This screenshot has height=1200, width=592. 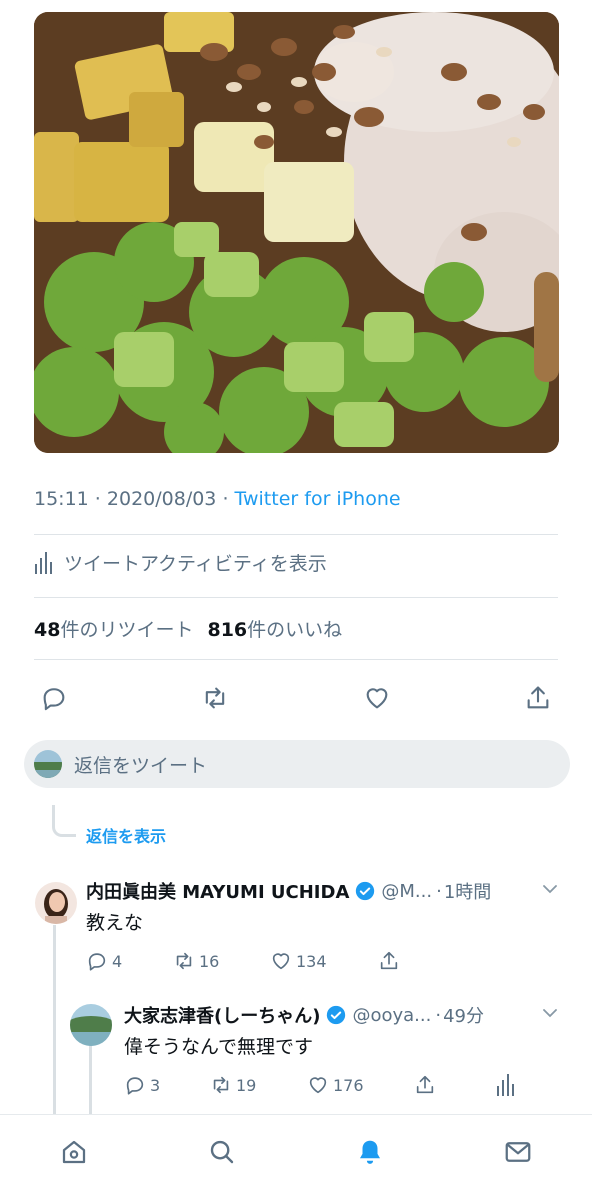 I want to click on reply-retweet-button: 19, so click(x=233, y=1085).